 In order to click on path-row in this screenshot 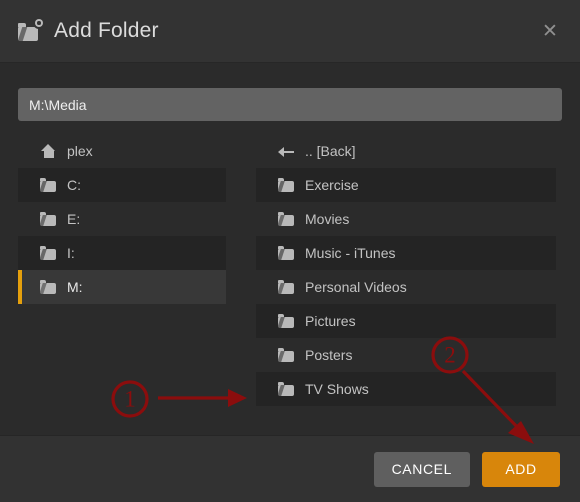, I will do `click(290, 98)`.